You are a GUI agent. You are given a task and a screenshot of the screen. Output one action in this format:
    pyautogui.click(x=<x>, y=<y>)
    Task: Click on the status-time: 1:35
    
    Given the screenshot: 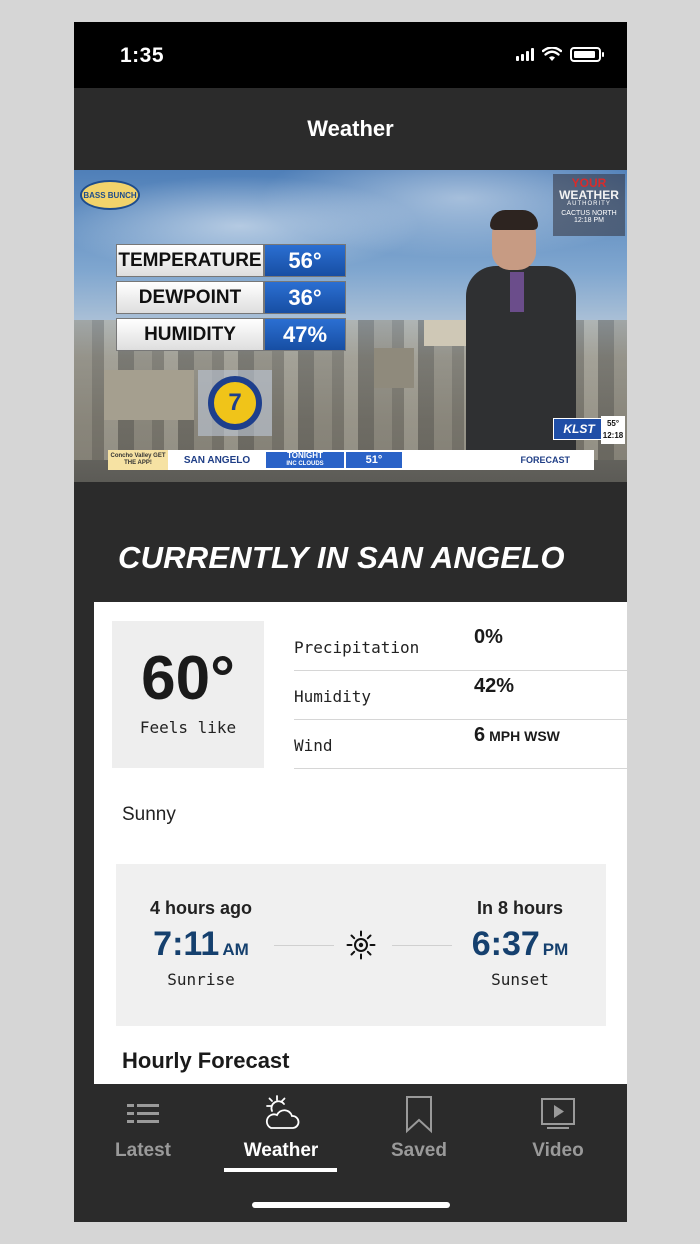 What is the action you would take?
    pyautogui.click(x=142, y=55)
    